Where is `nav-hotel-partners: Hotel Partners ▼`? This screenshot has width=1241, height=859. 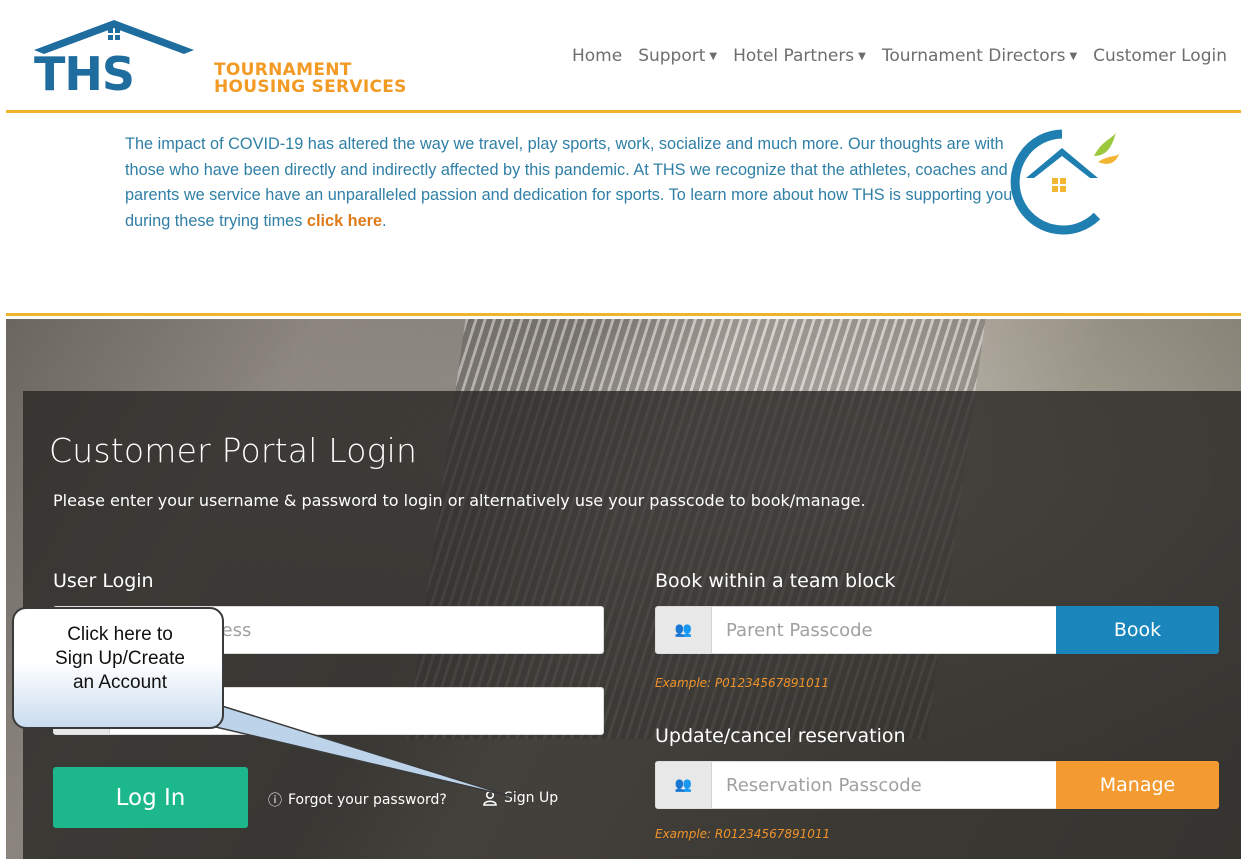 nav-hotel-partners: Hotel Partners ▼ is located at coordinates (799, 56).